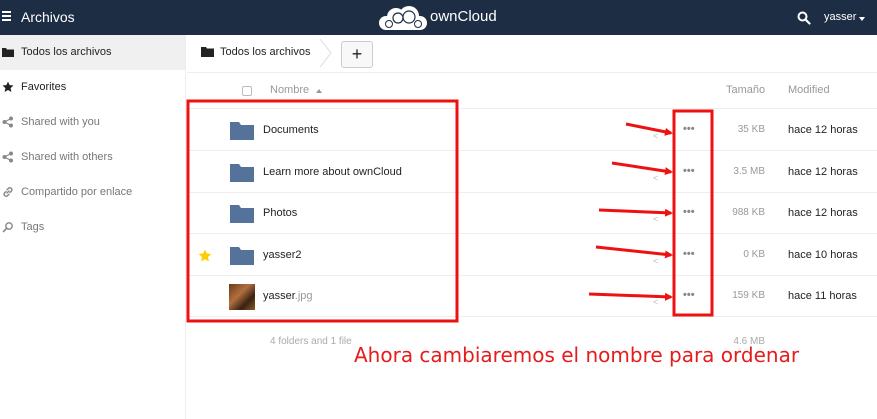 The image size is (877, 419). I want to click on favorite-star-icon, so click(205, 255).